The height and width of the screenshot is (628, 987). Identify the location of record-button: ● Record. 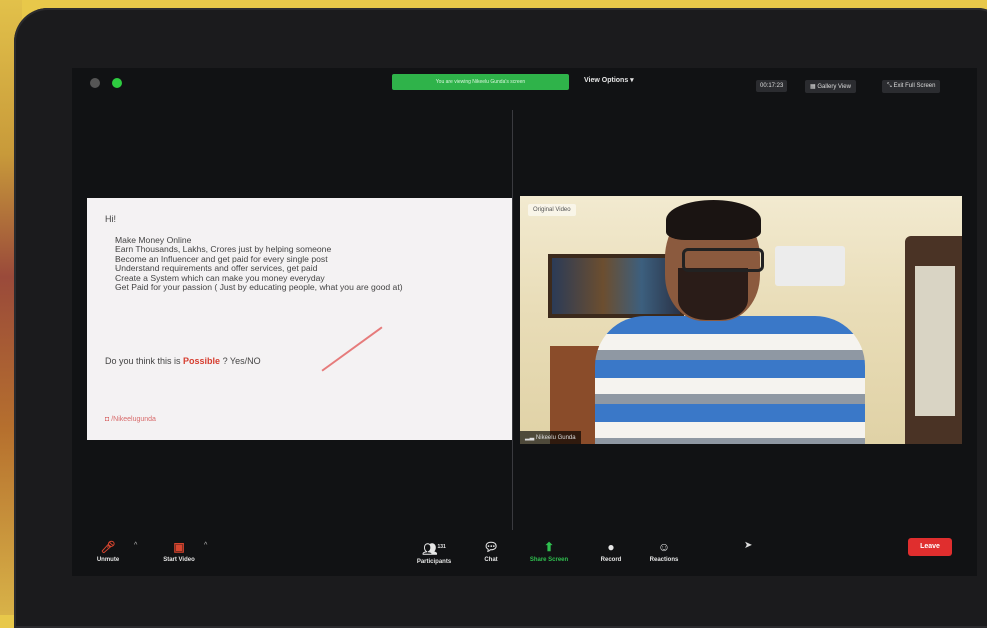
(611, 551).